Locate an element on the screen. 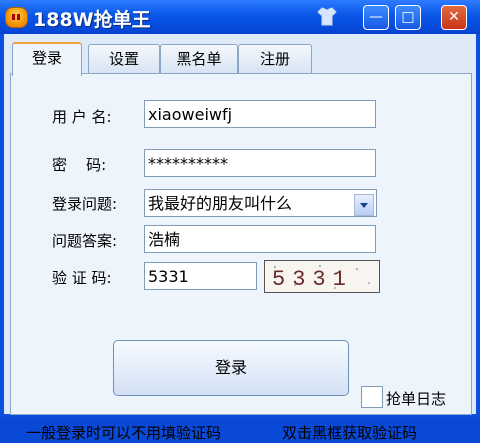 This screenshot has height=443, width=480. minimize-button: — is located at coordinates (376, 17).